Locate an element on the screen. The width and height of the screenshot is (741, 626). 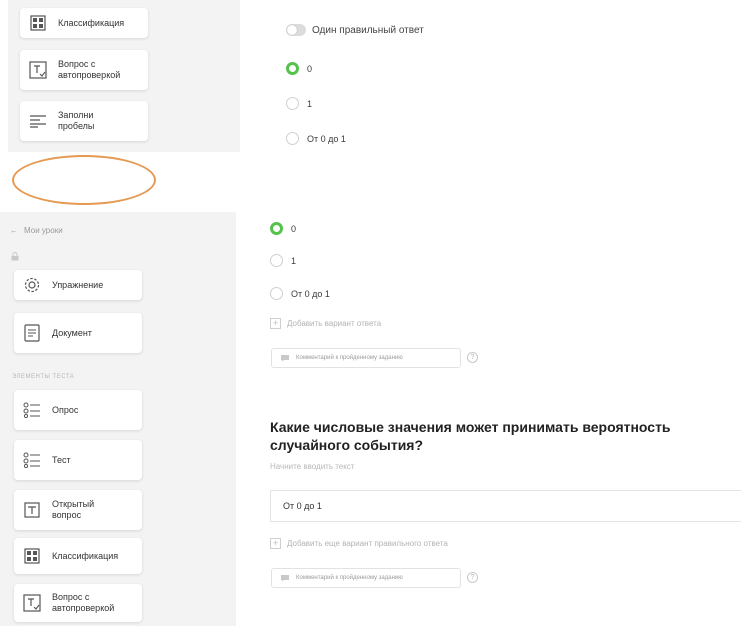
single-answer-toggle-row: Один правильный ответ is located at coordinates (355, 30).